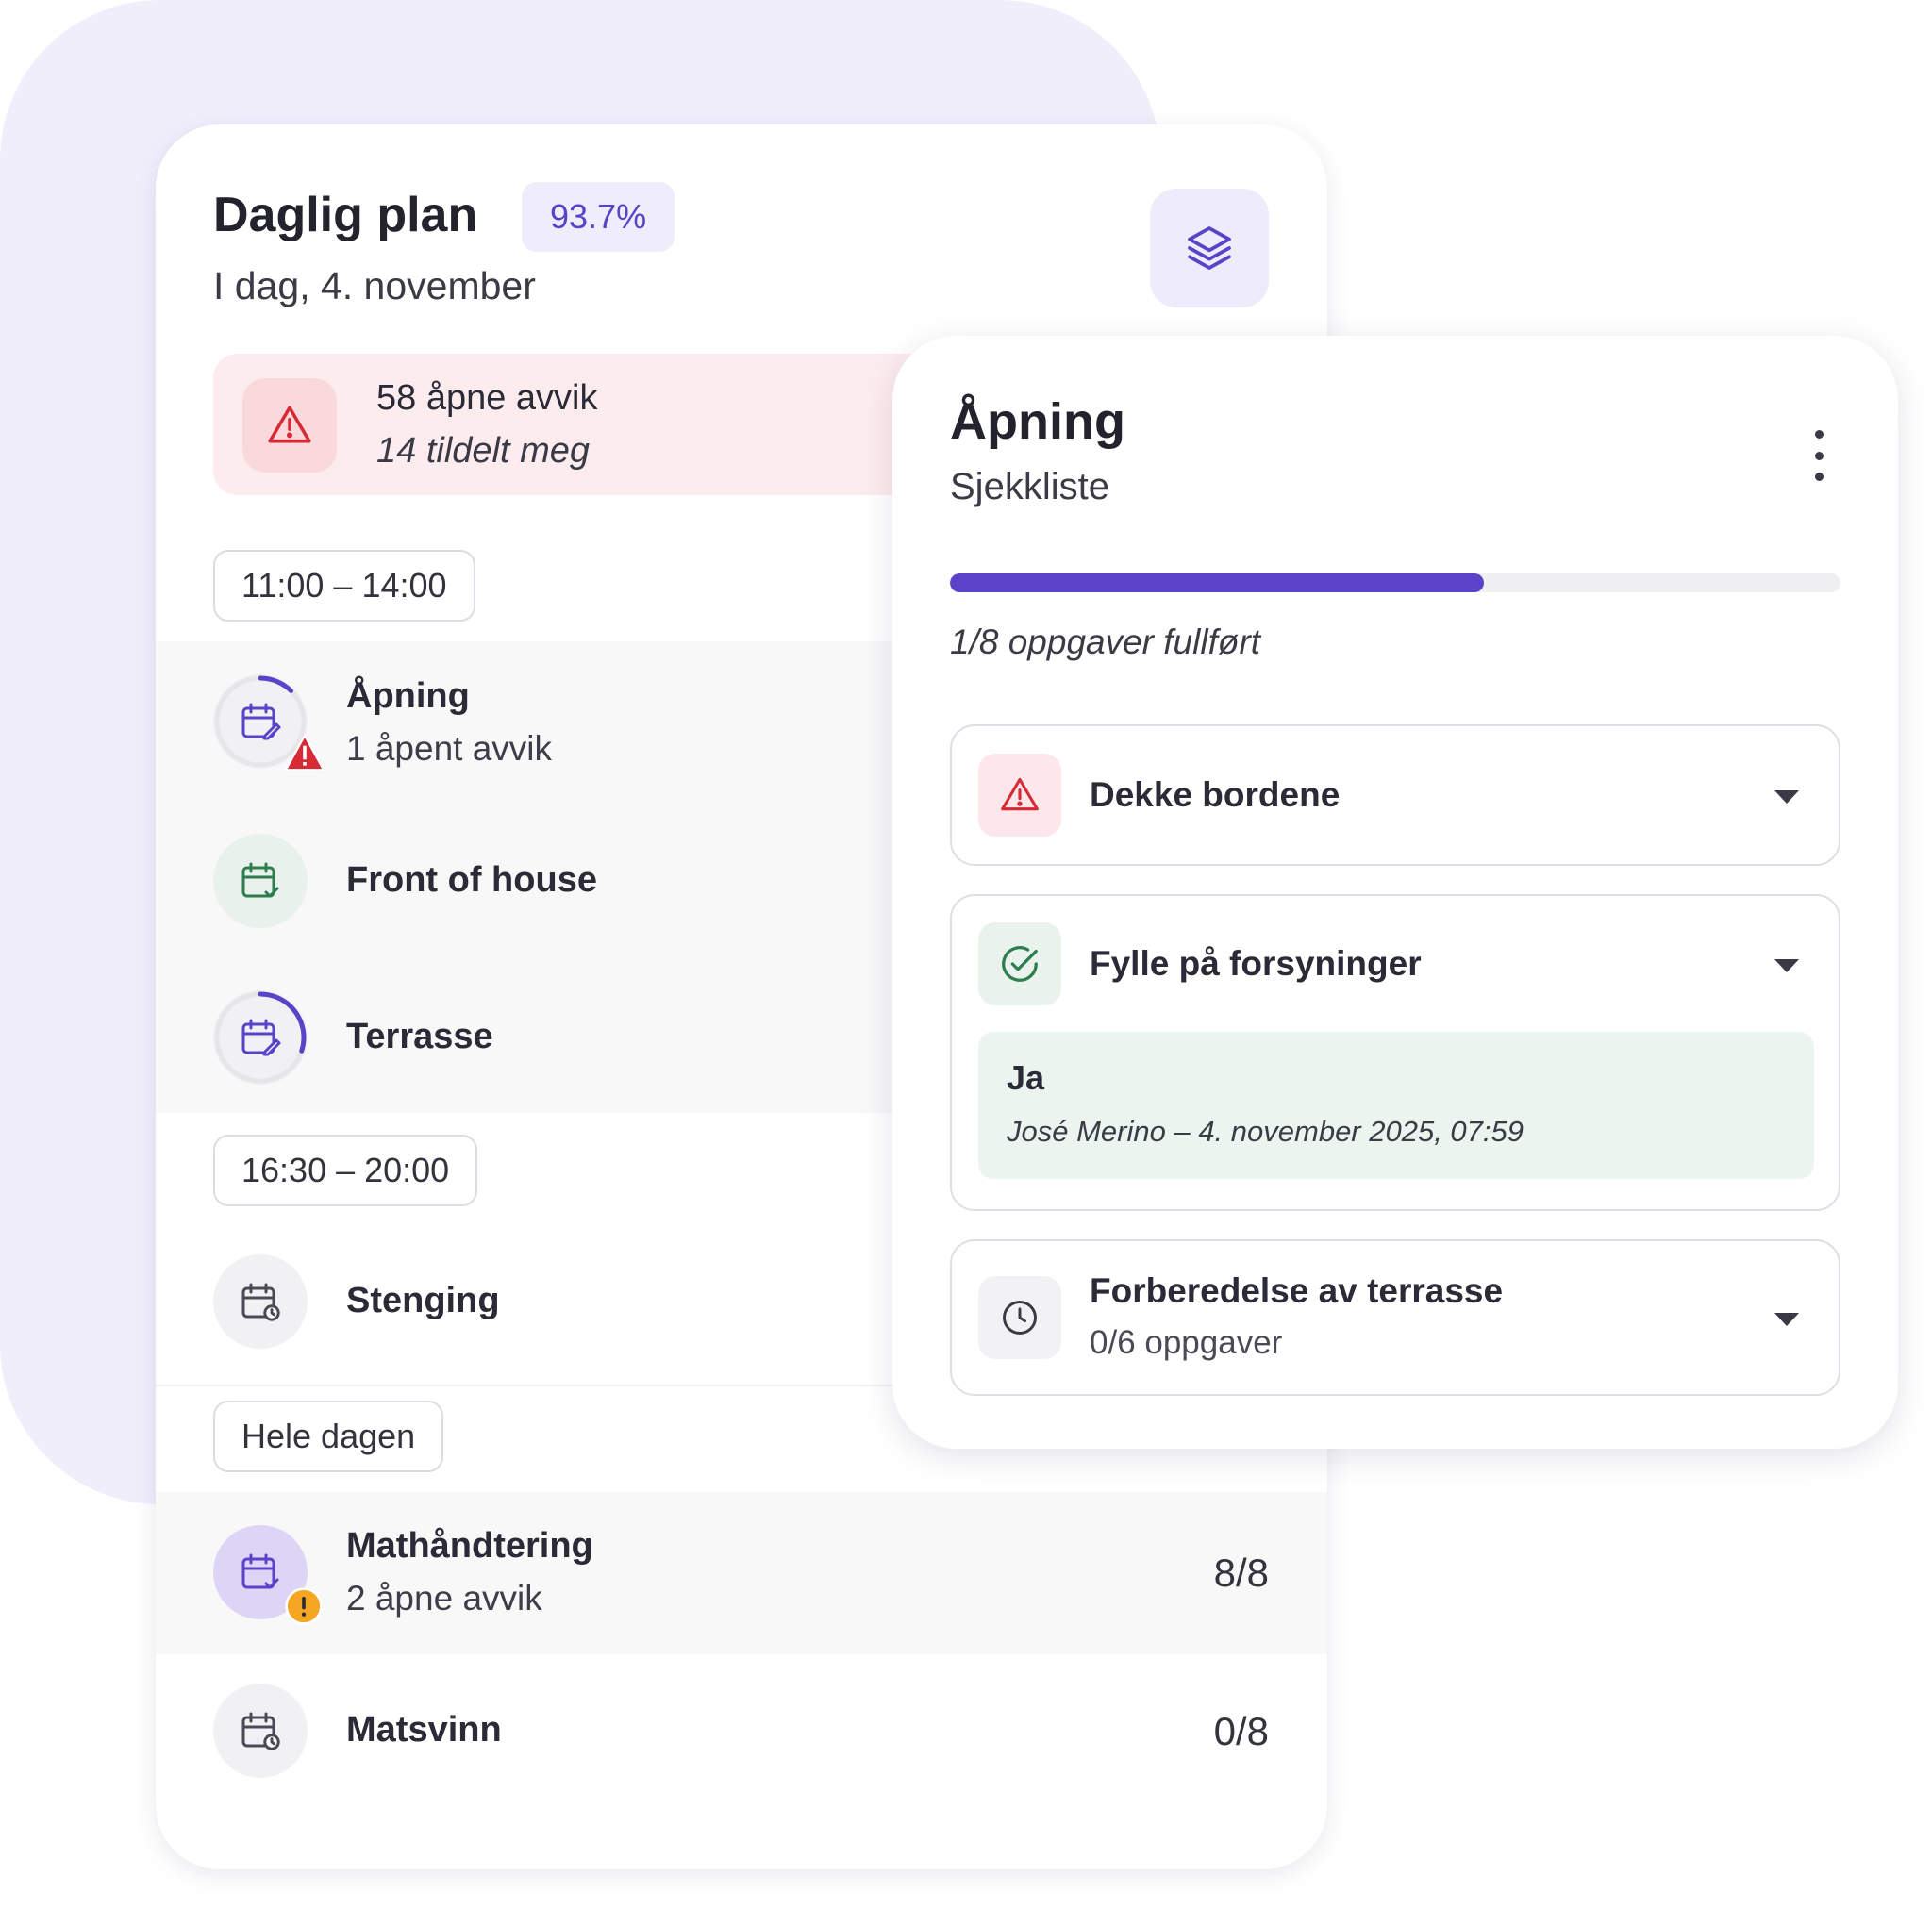 This screenshot has height=1908, width=1932. What do you see at coordinates (345, 215) in the screenshot?
I see `page-title: Daglig plan` at bounding box center [345, 215].